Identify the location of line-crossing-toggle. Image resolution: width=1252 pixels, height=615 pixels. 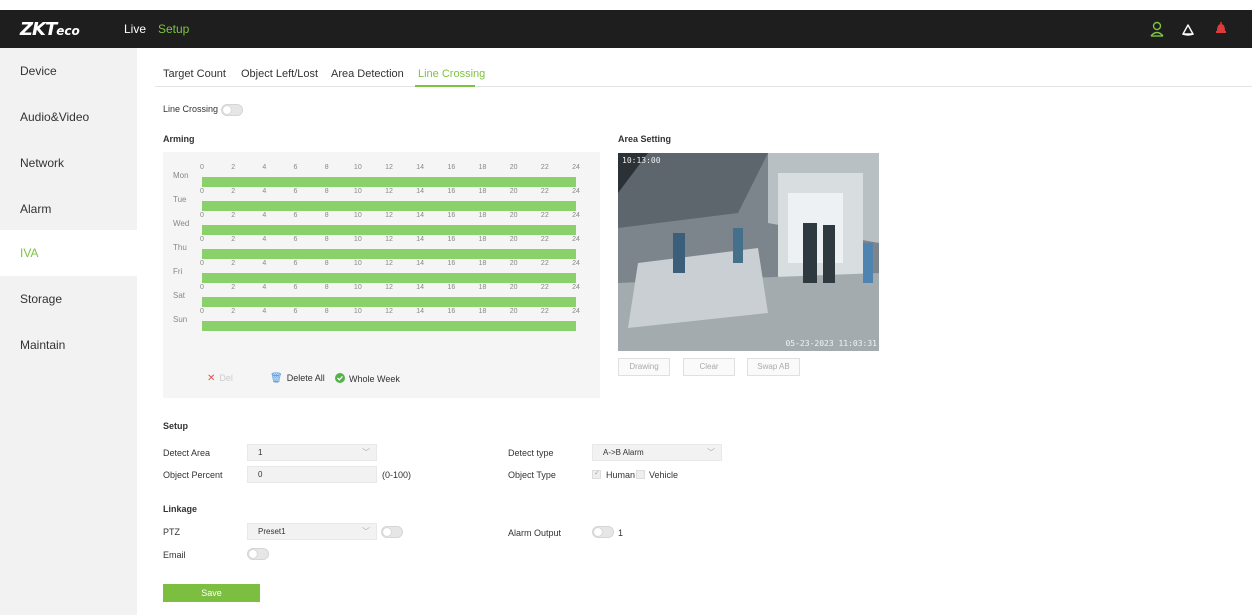
(232, 110).